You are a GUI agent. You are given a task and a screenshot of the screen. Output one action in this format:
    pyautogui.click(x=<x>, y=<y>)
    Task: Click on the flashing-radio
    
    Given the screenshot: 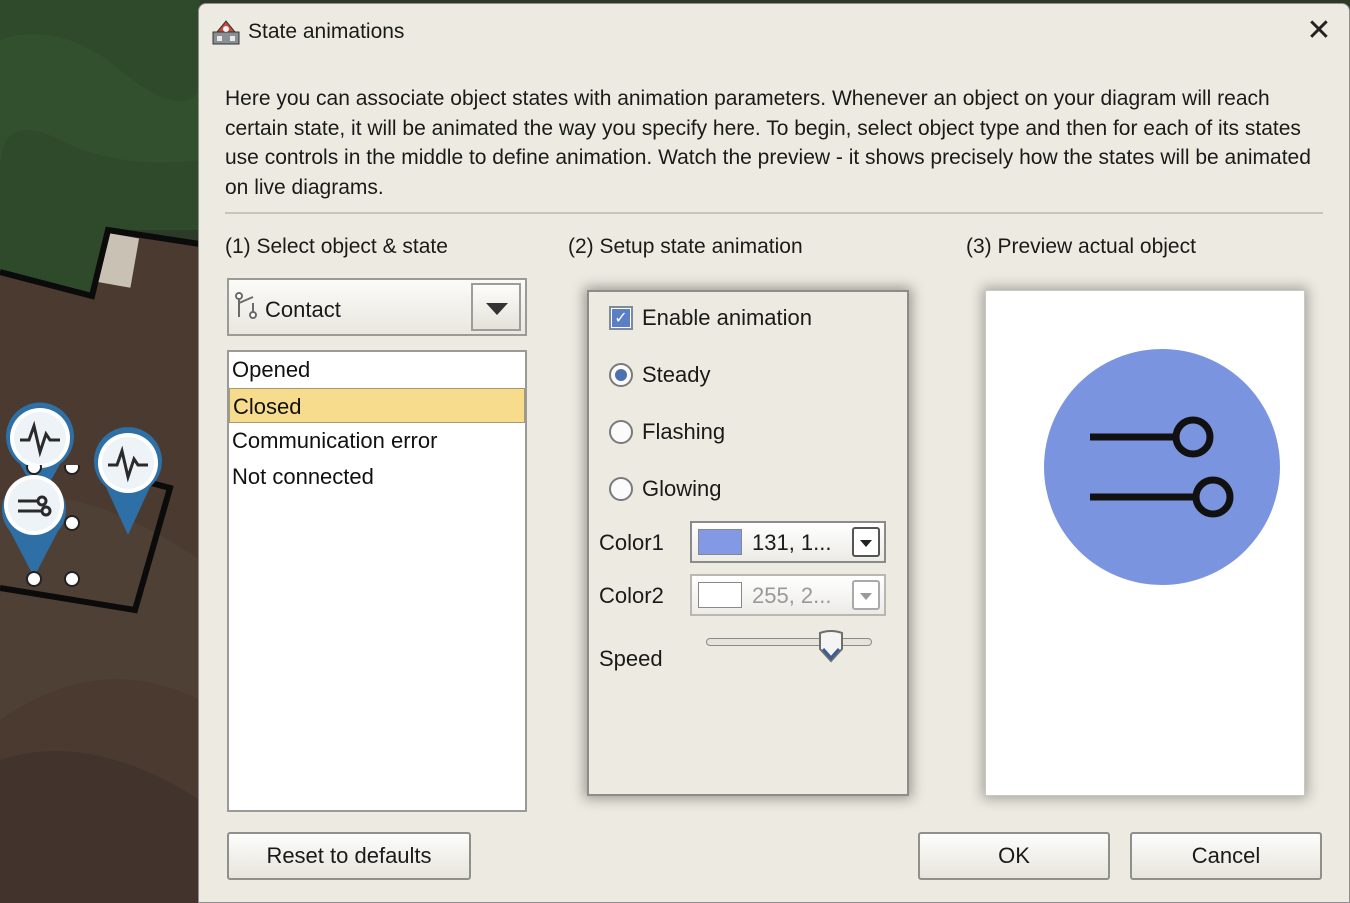 What is the action you would take?
    pyautogui.click(x=621, y=432)
    